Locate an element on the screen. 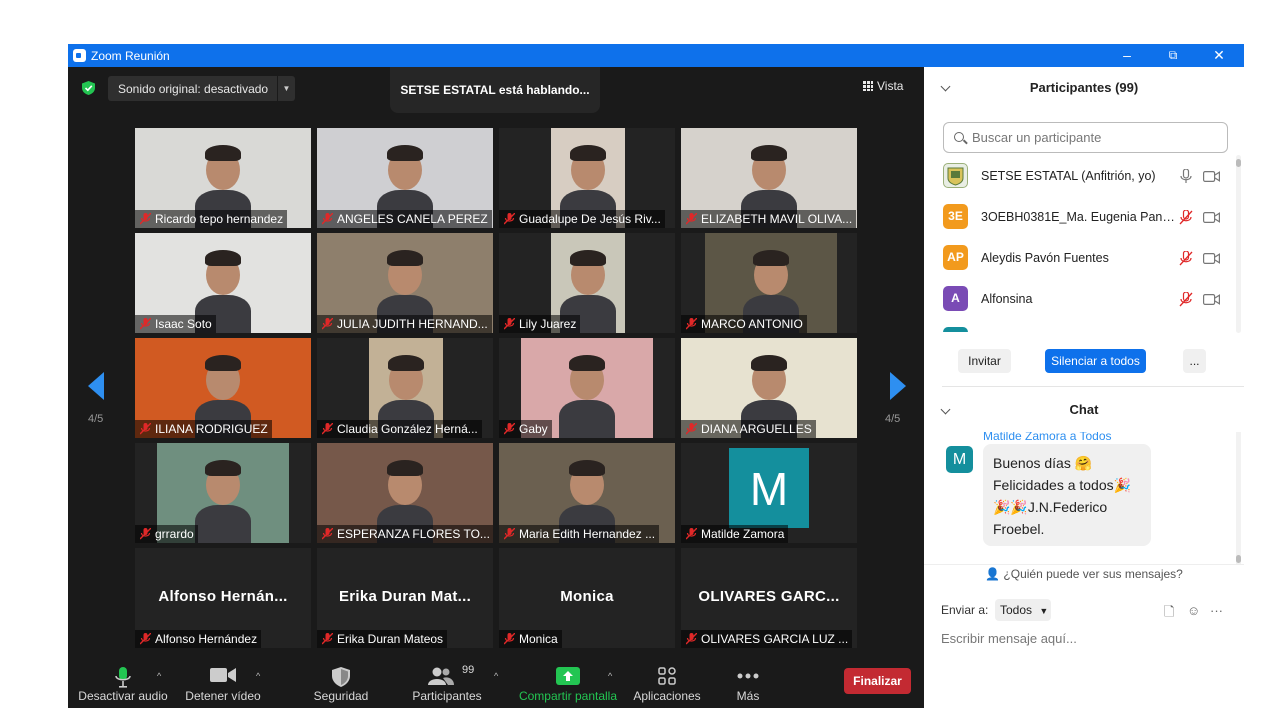 This screenshot has height=720, width=1280. participant-name: Monica is located at coordinates (538, 639).